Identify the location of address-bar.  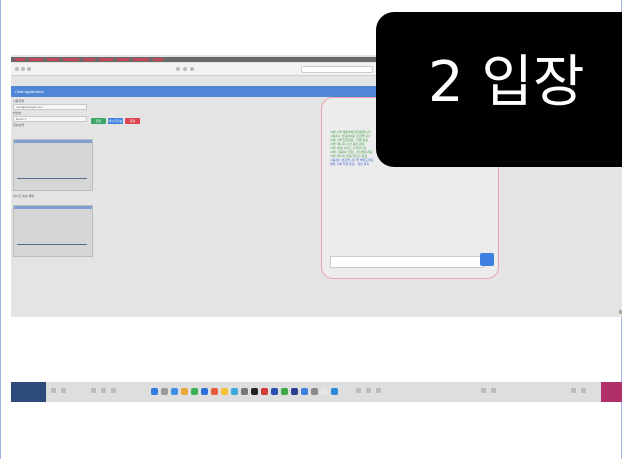
(337, 69).